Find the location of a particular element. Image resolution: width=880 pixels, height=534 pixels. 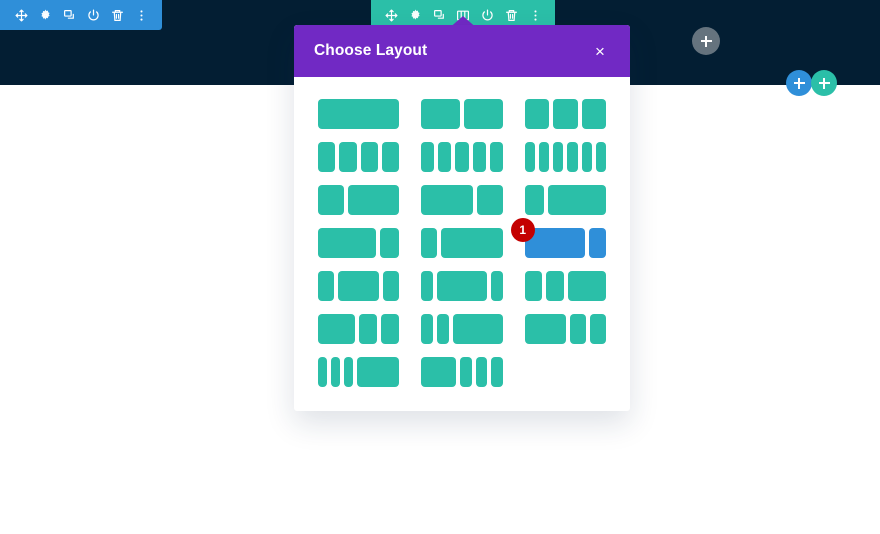

layout-sixth-sixth-sixth-half is located at coordinates (359, 372).